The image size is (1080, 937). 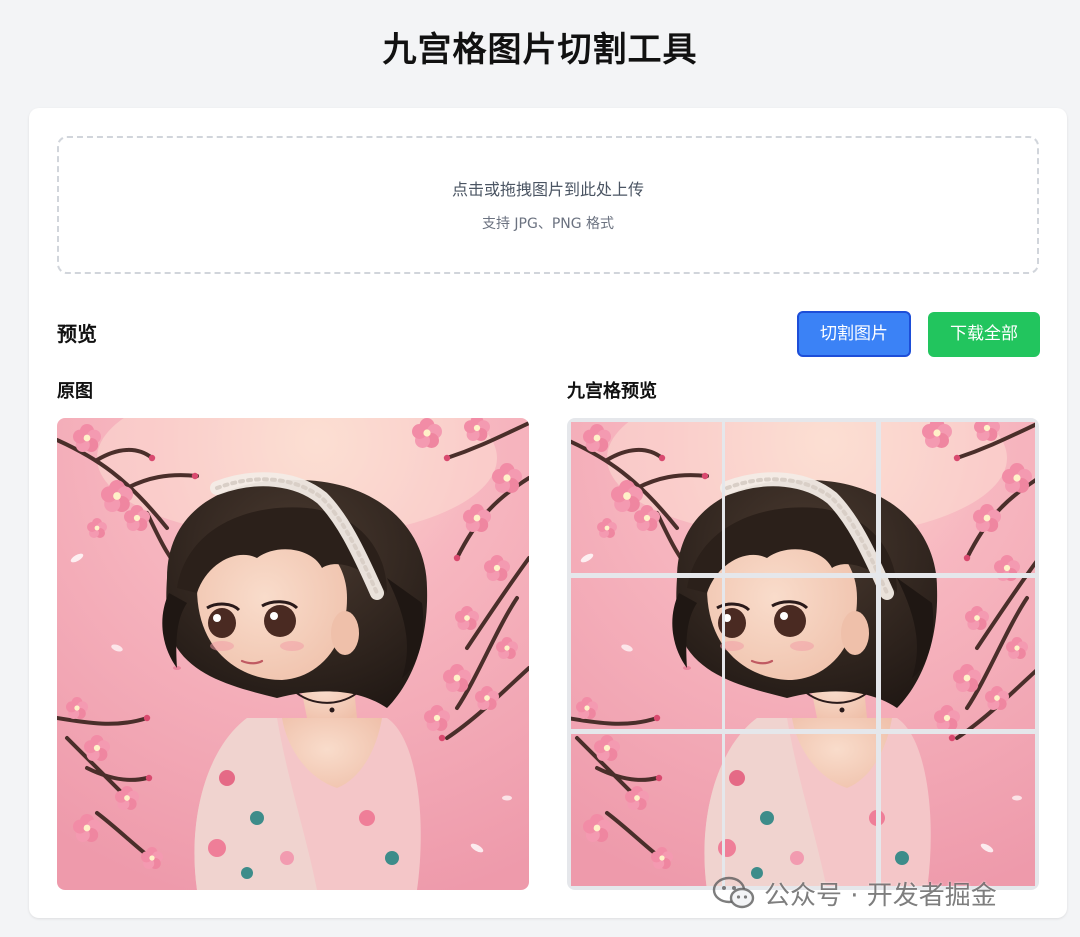 I want to click on cut-image-button: 切割图片, so click(x=854, y=334).